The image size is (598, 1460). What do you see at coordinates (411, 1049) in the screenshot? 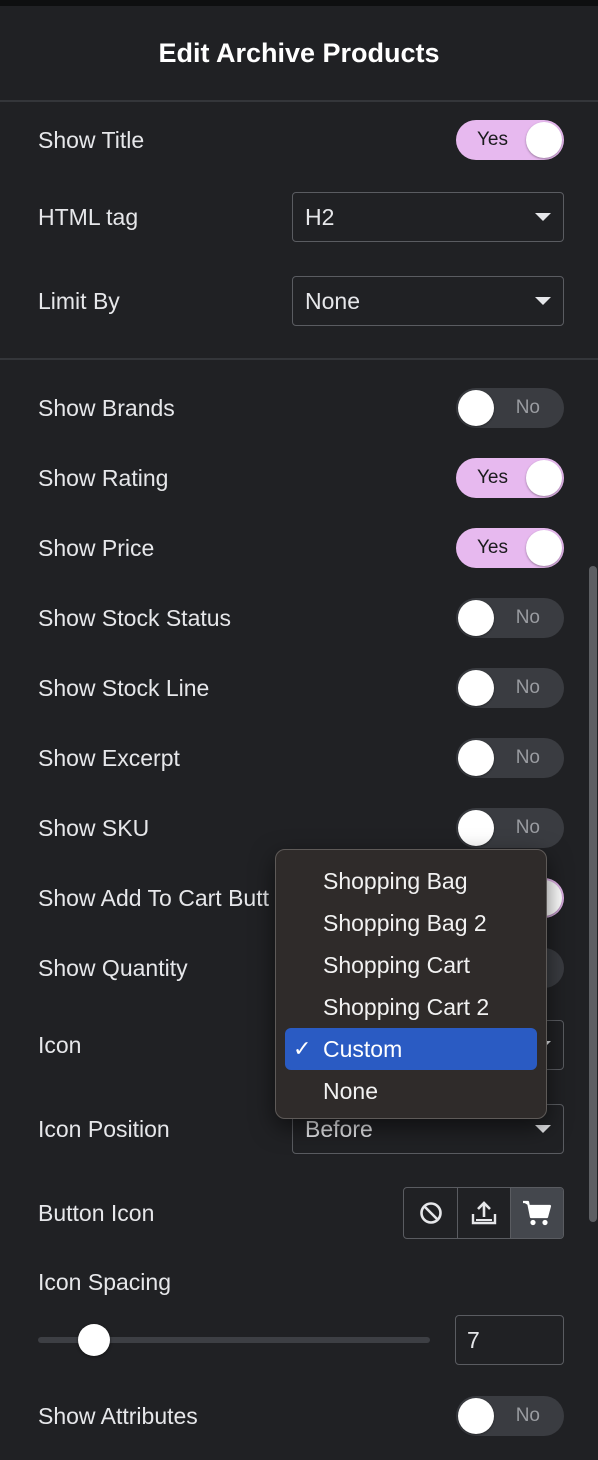
I see `dropdown-option-selected: ✓ Custom` at bounding box center [411, 1049].